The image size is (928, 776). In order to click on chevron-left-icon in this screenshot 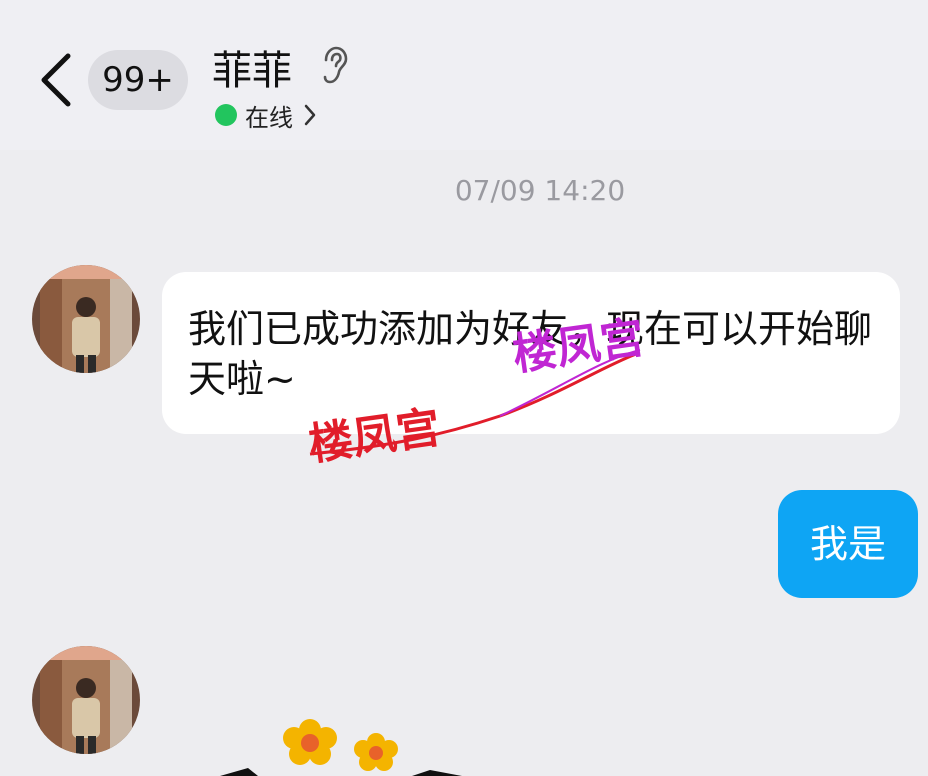, I will do `click(56, 80)`.